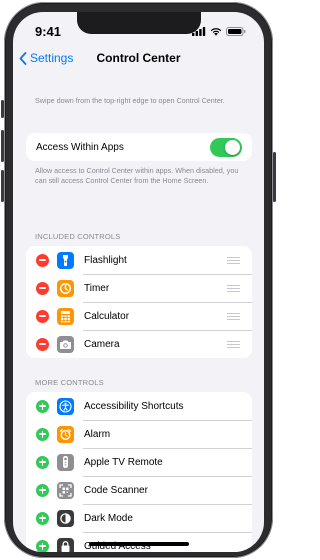  I want to click on toggle-knob, so click(232, 147).